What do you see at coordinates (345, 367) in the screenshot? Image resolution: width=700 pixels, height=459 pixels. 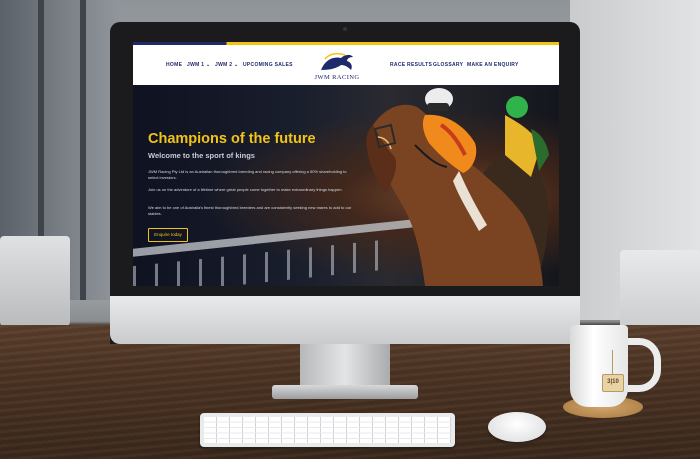 I see `imac-stand-neck` at bounding box center [345, 367].